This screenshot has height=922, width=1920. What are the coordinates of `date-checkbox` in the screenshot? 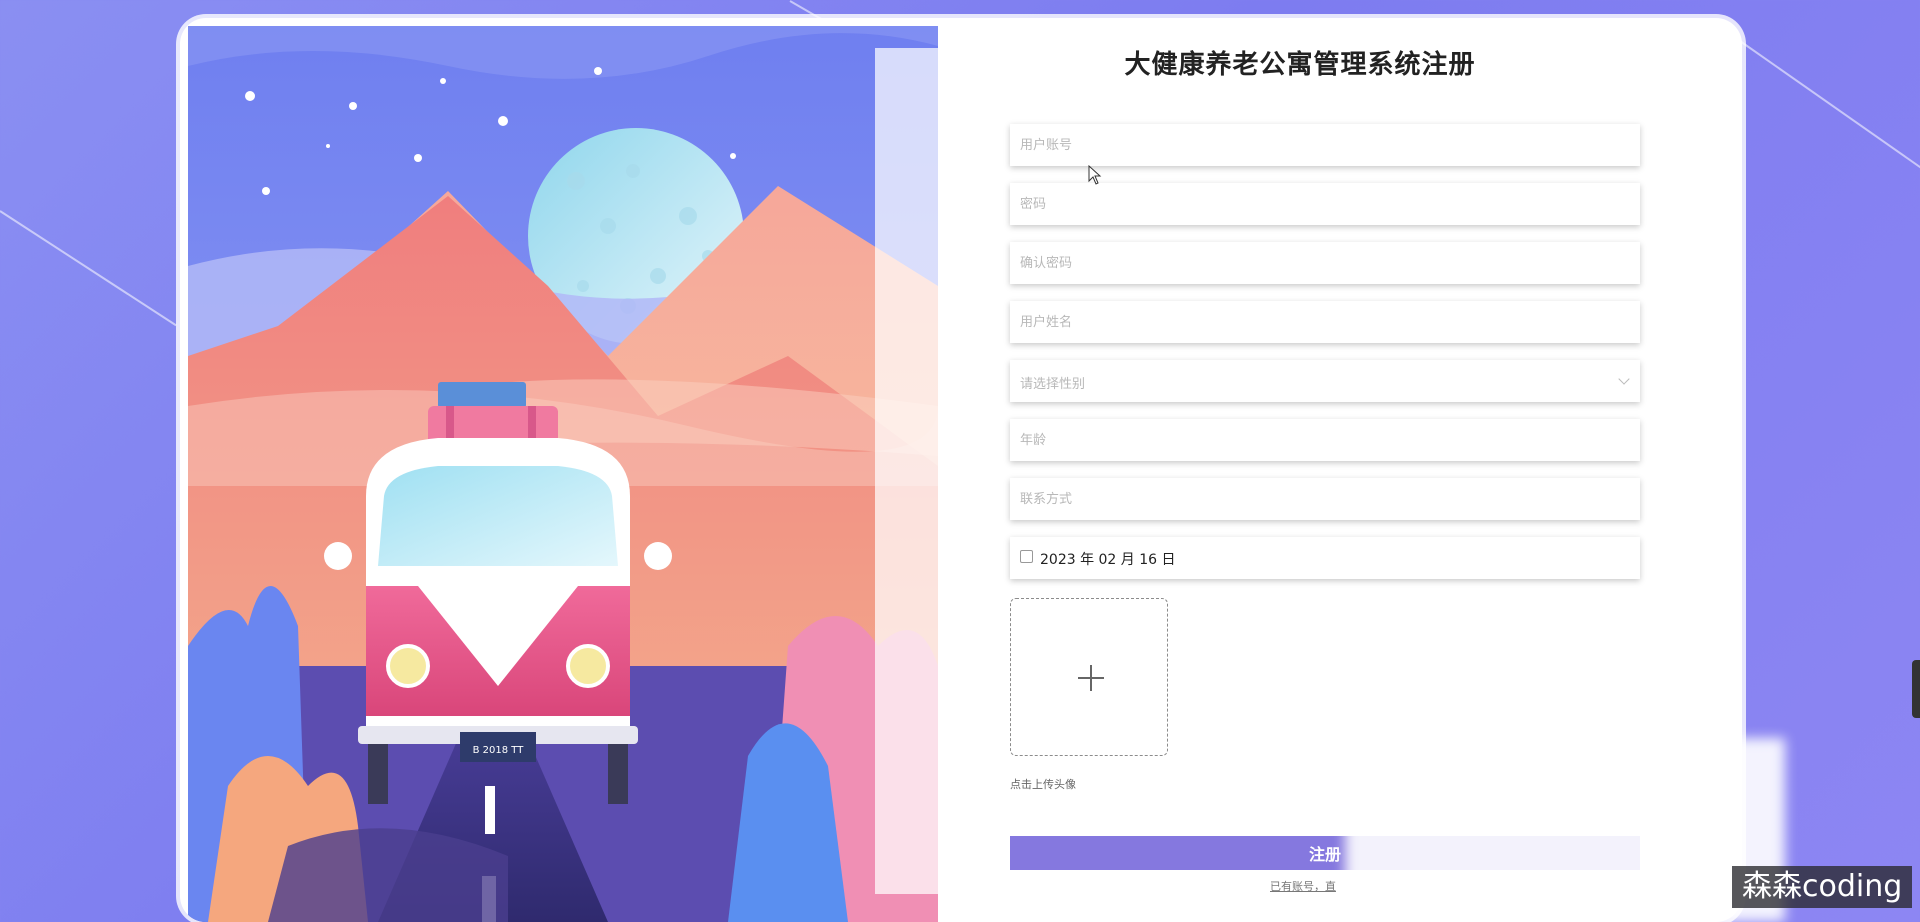 It's located at (1026, 556).